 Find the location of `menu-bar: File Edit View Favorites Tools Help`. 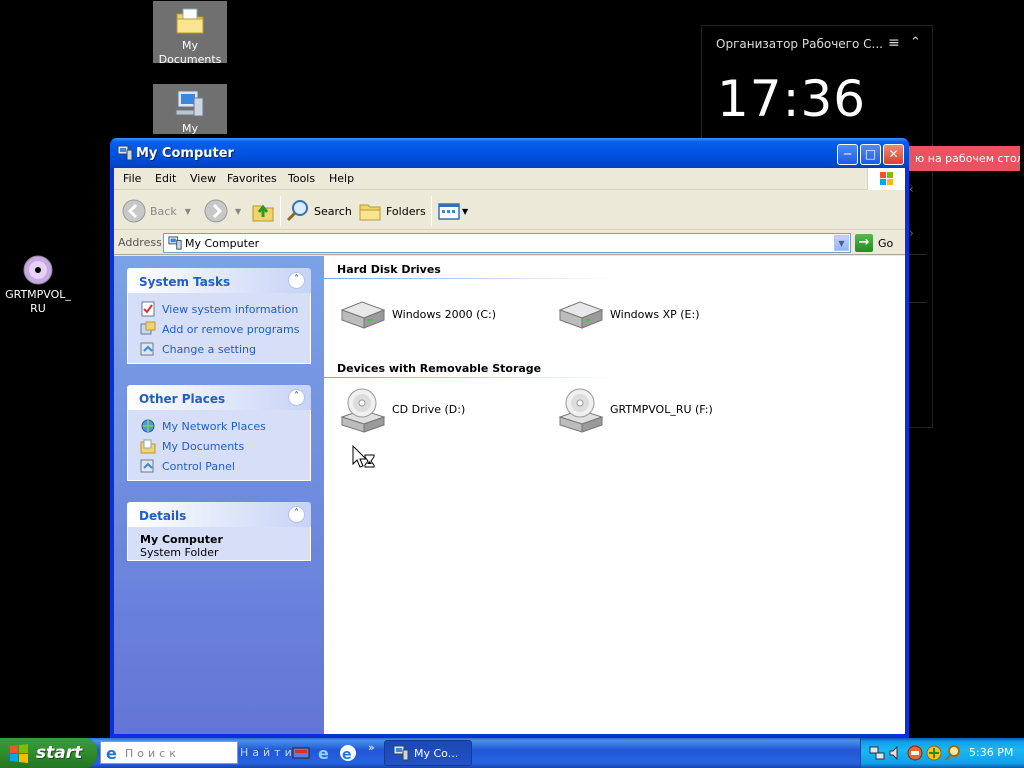

menu-bar: File Edit View Favorites Tools Help is located at coordinates (509, 179).